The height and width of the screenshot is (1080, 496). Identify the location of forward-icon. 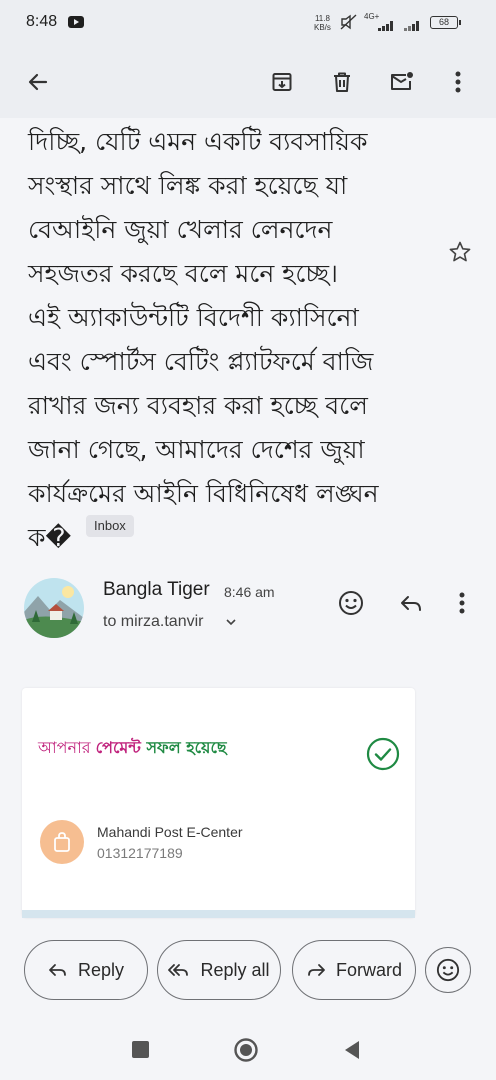
(316, 970).